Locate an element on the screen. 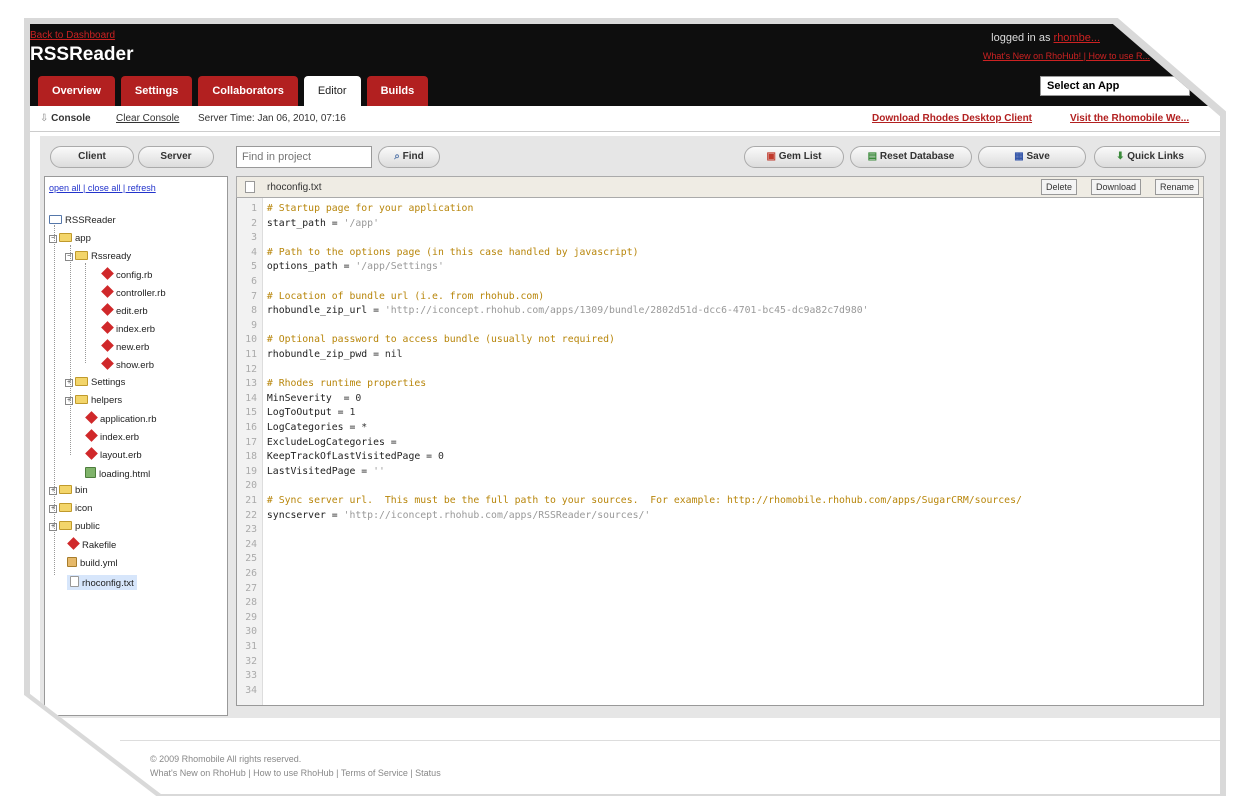 This screenshot has height=796, width=1244. tree-node-label: new.erb is located at coordinates (133, 347).